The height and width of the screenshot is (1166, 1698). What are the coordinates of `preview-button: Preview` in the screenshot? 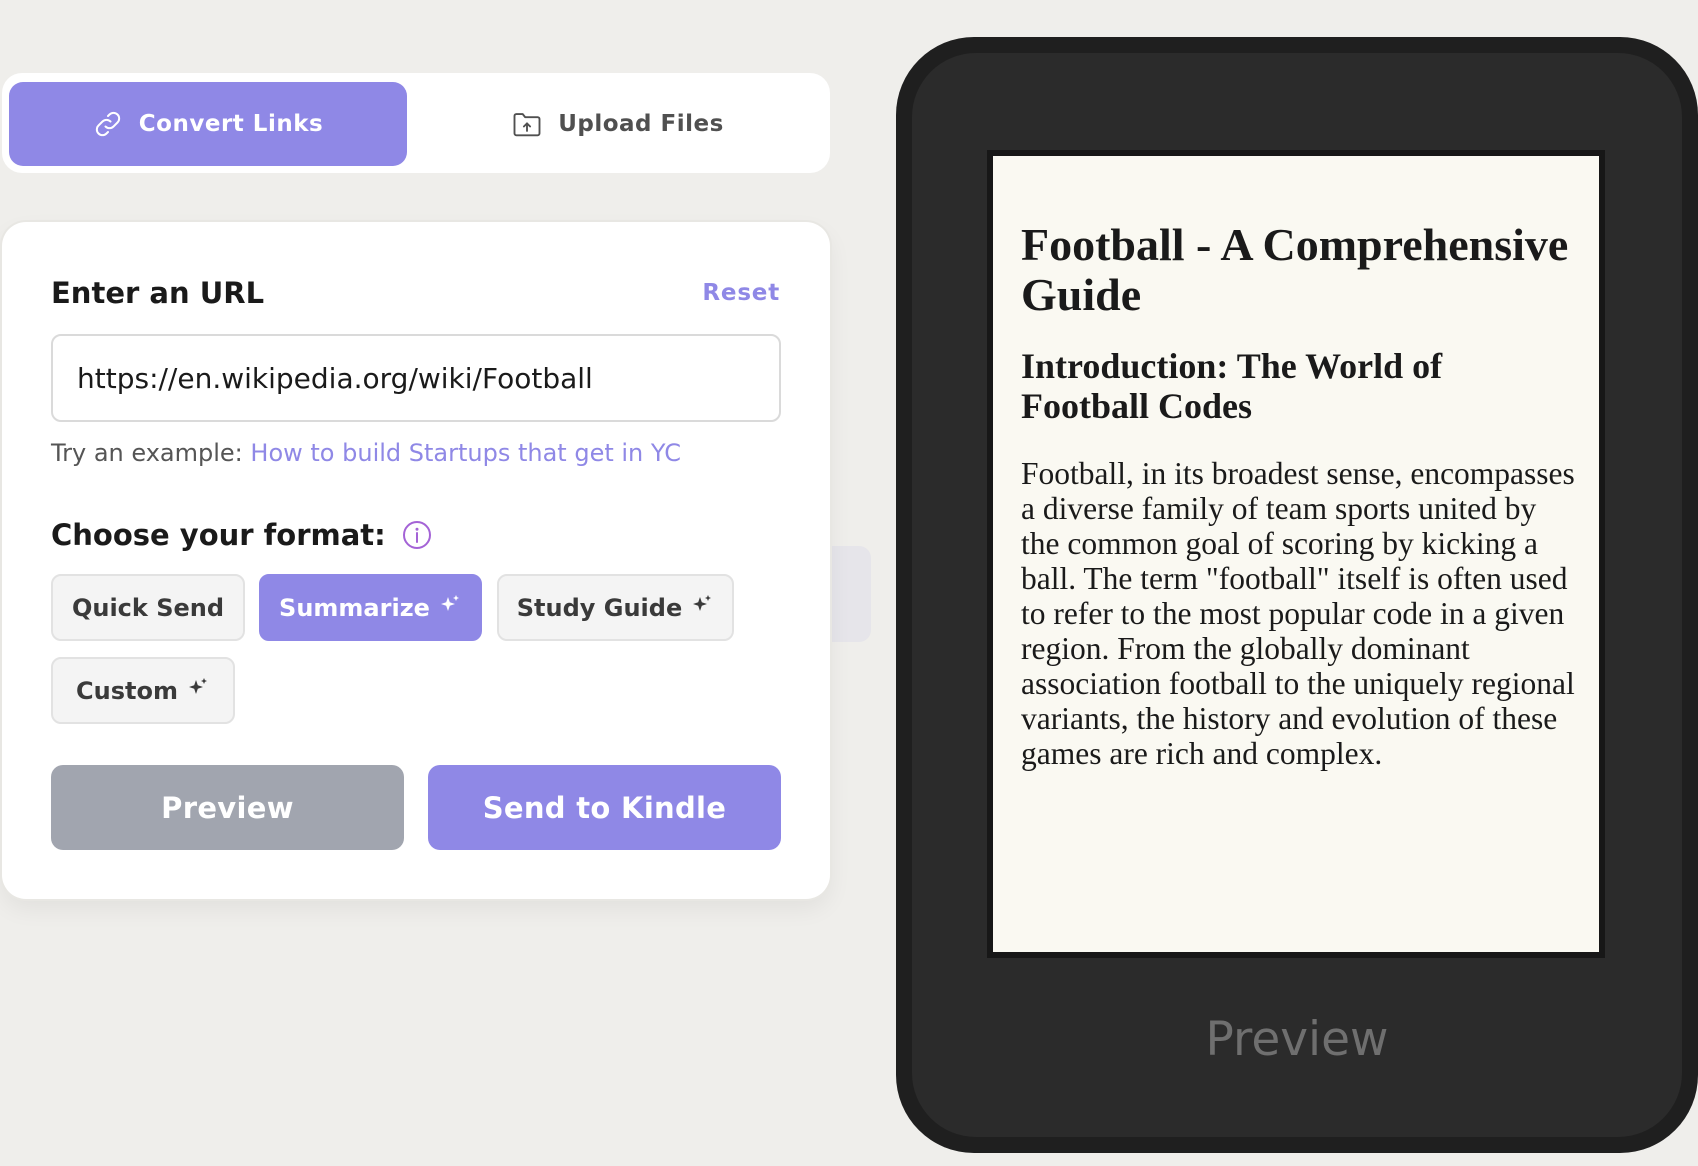 It's located at (227, 807).